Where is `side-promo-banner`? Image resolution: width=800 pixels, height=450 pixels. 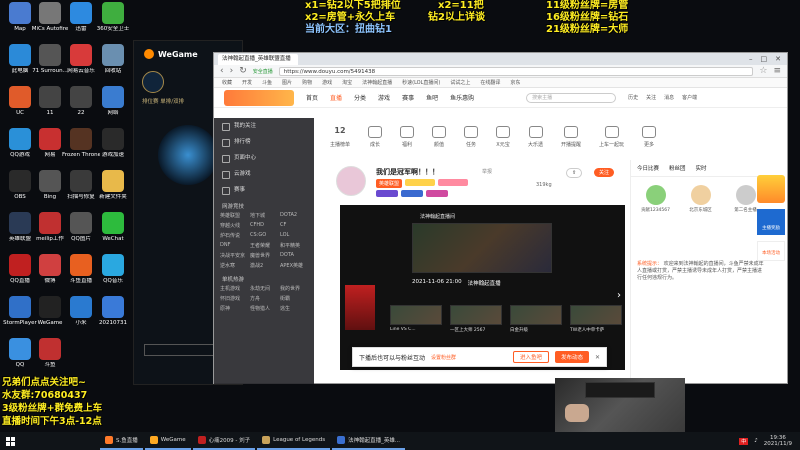 side-promo-banner is located at coordinates (360, 307).